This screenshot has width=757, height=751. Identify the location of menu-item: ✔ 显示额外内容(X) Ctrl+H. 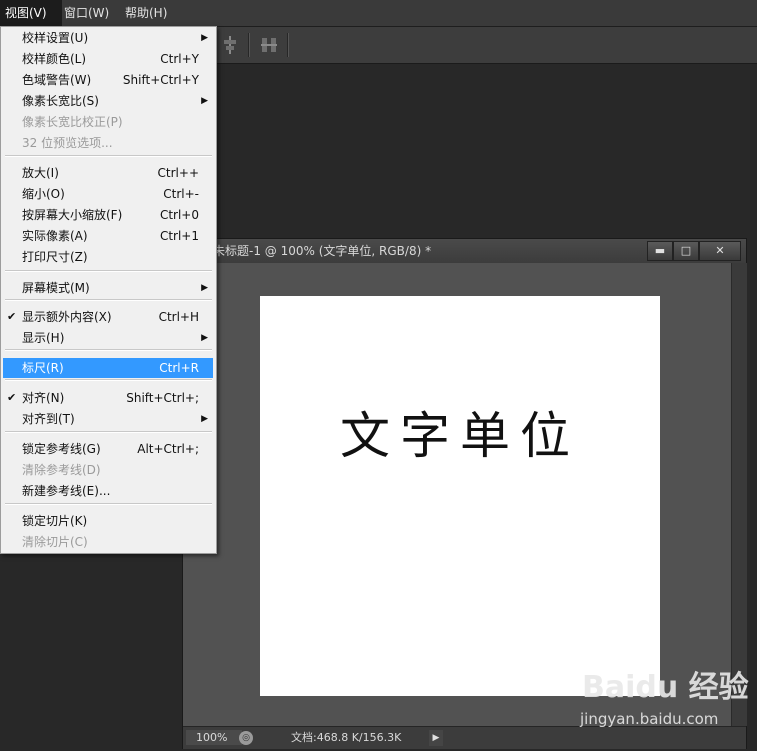
(108, 317).